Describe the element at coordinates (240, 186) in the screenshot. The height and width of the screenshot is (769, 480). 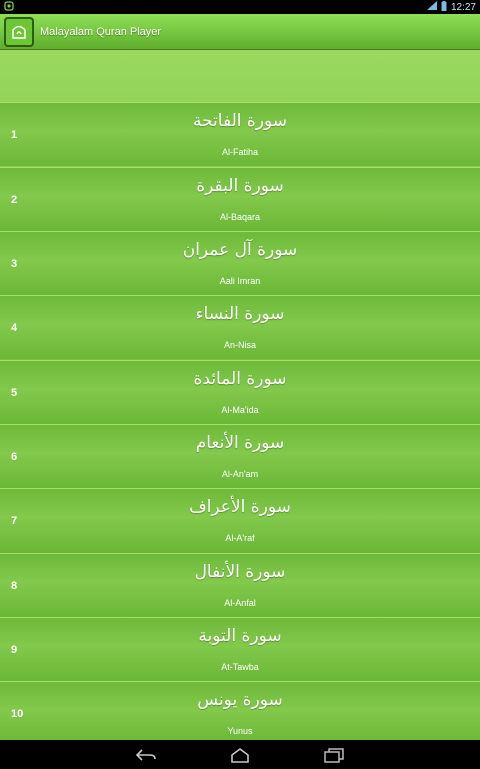
I see `surah-arabic-title: سورة البقرة` at that location.